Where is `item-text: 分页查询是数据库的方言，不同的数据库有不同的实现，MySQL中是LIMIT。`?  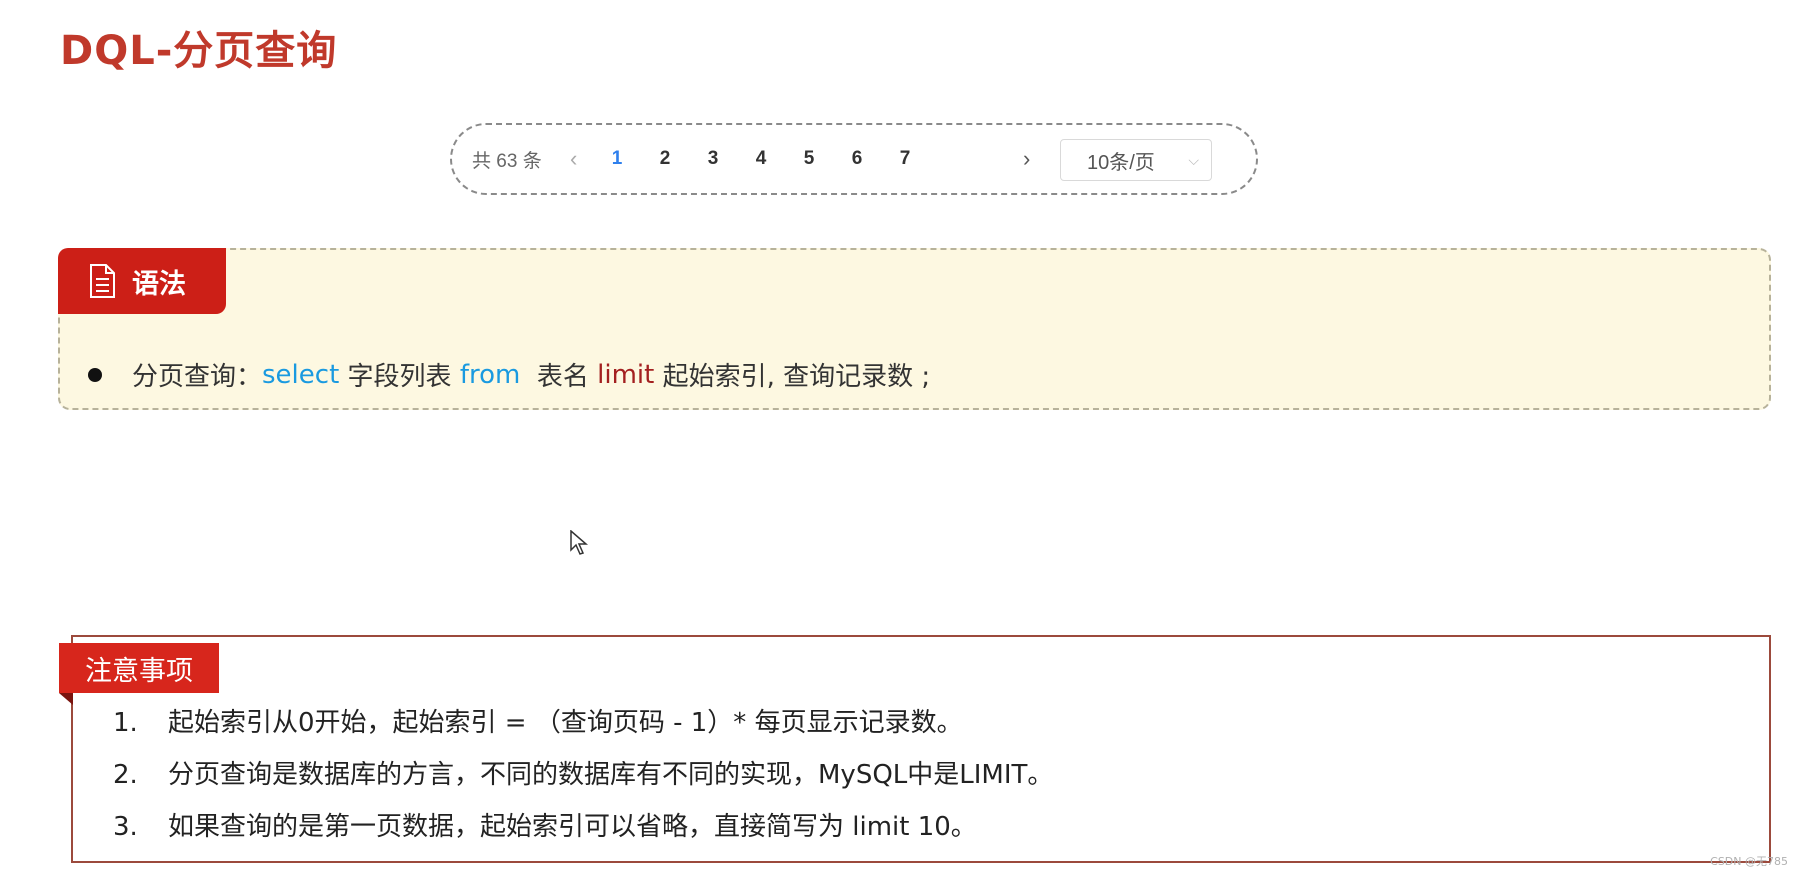 item-text: 分页查询是数据库的方言，不同的数据库有不同的实现，MySQL中是LIMIT。 is located at coordinates (611, 775).